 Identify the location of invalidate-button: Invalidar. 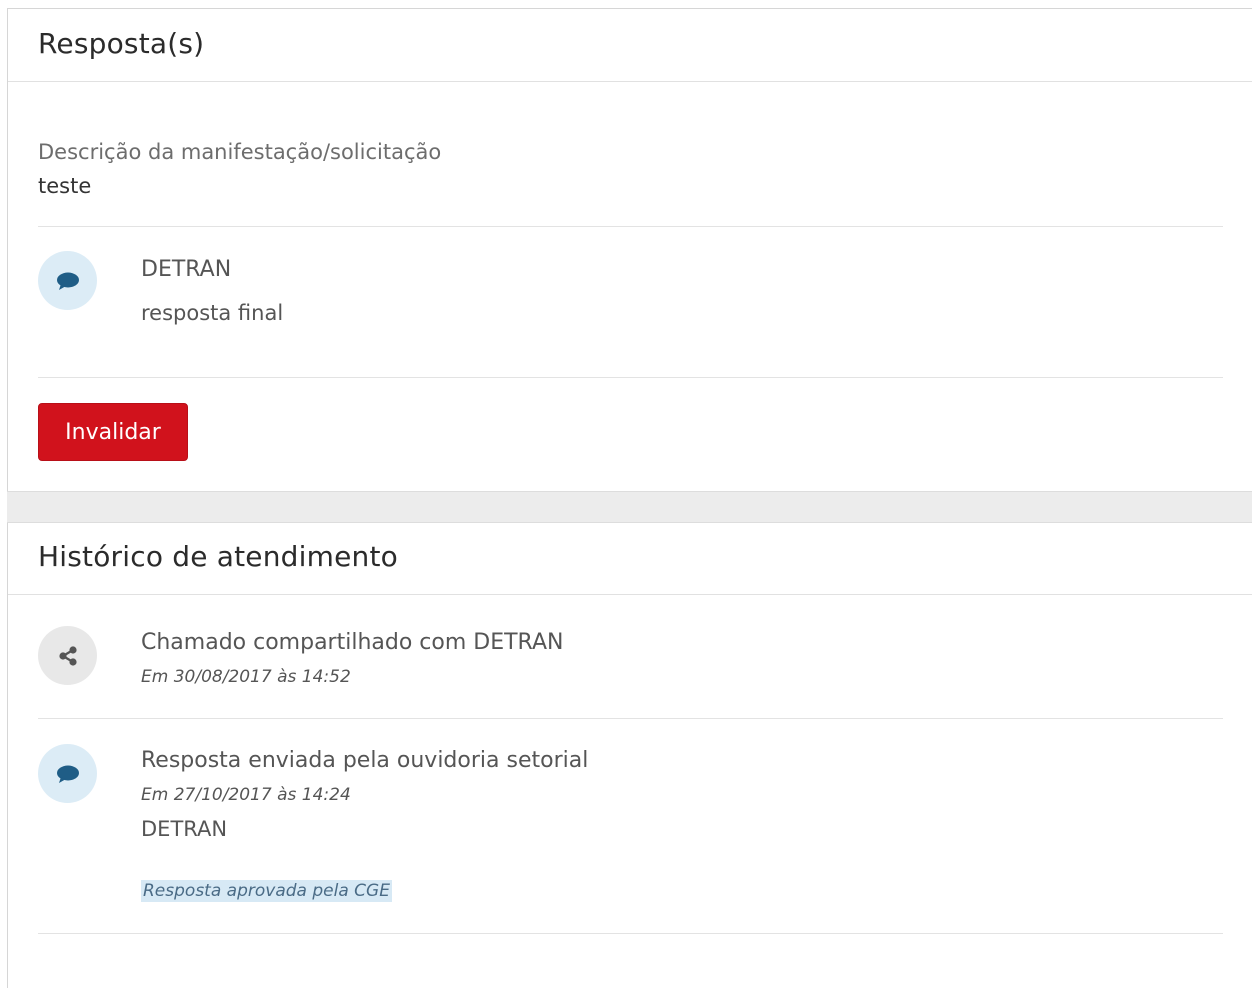
(113, 432).